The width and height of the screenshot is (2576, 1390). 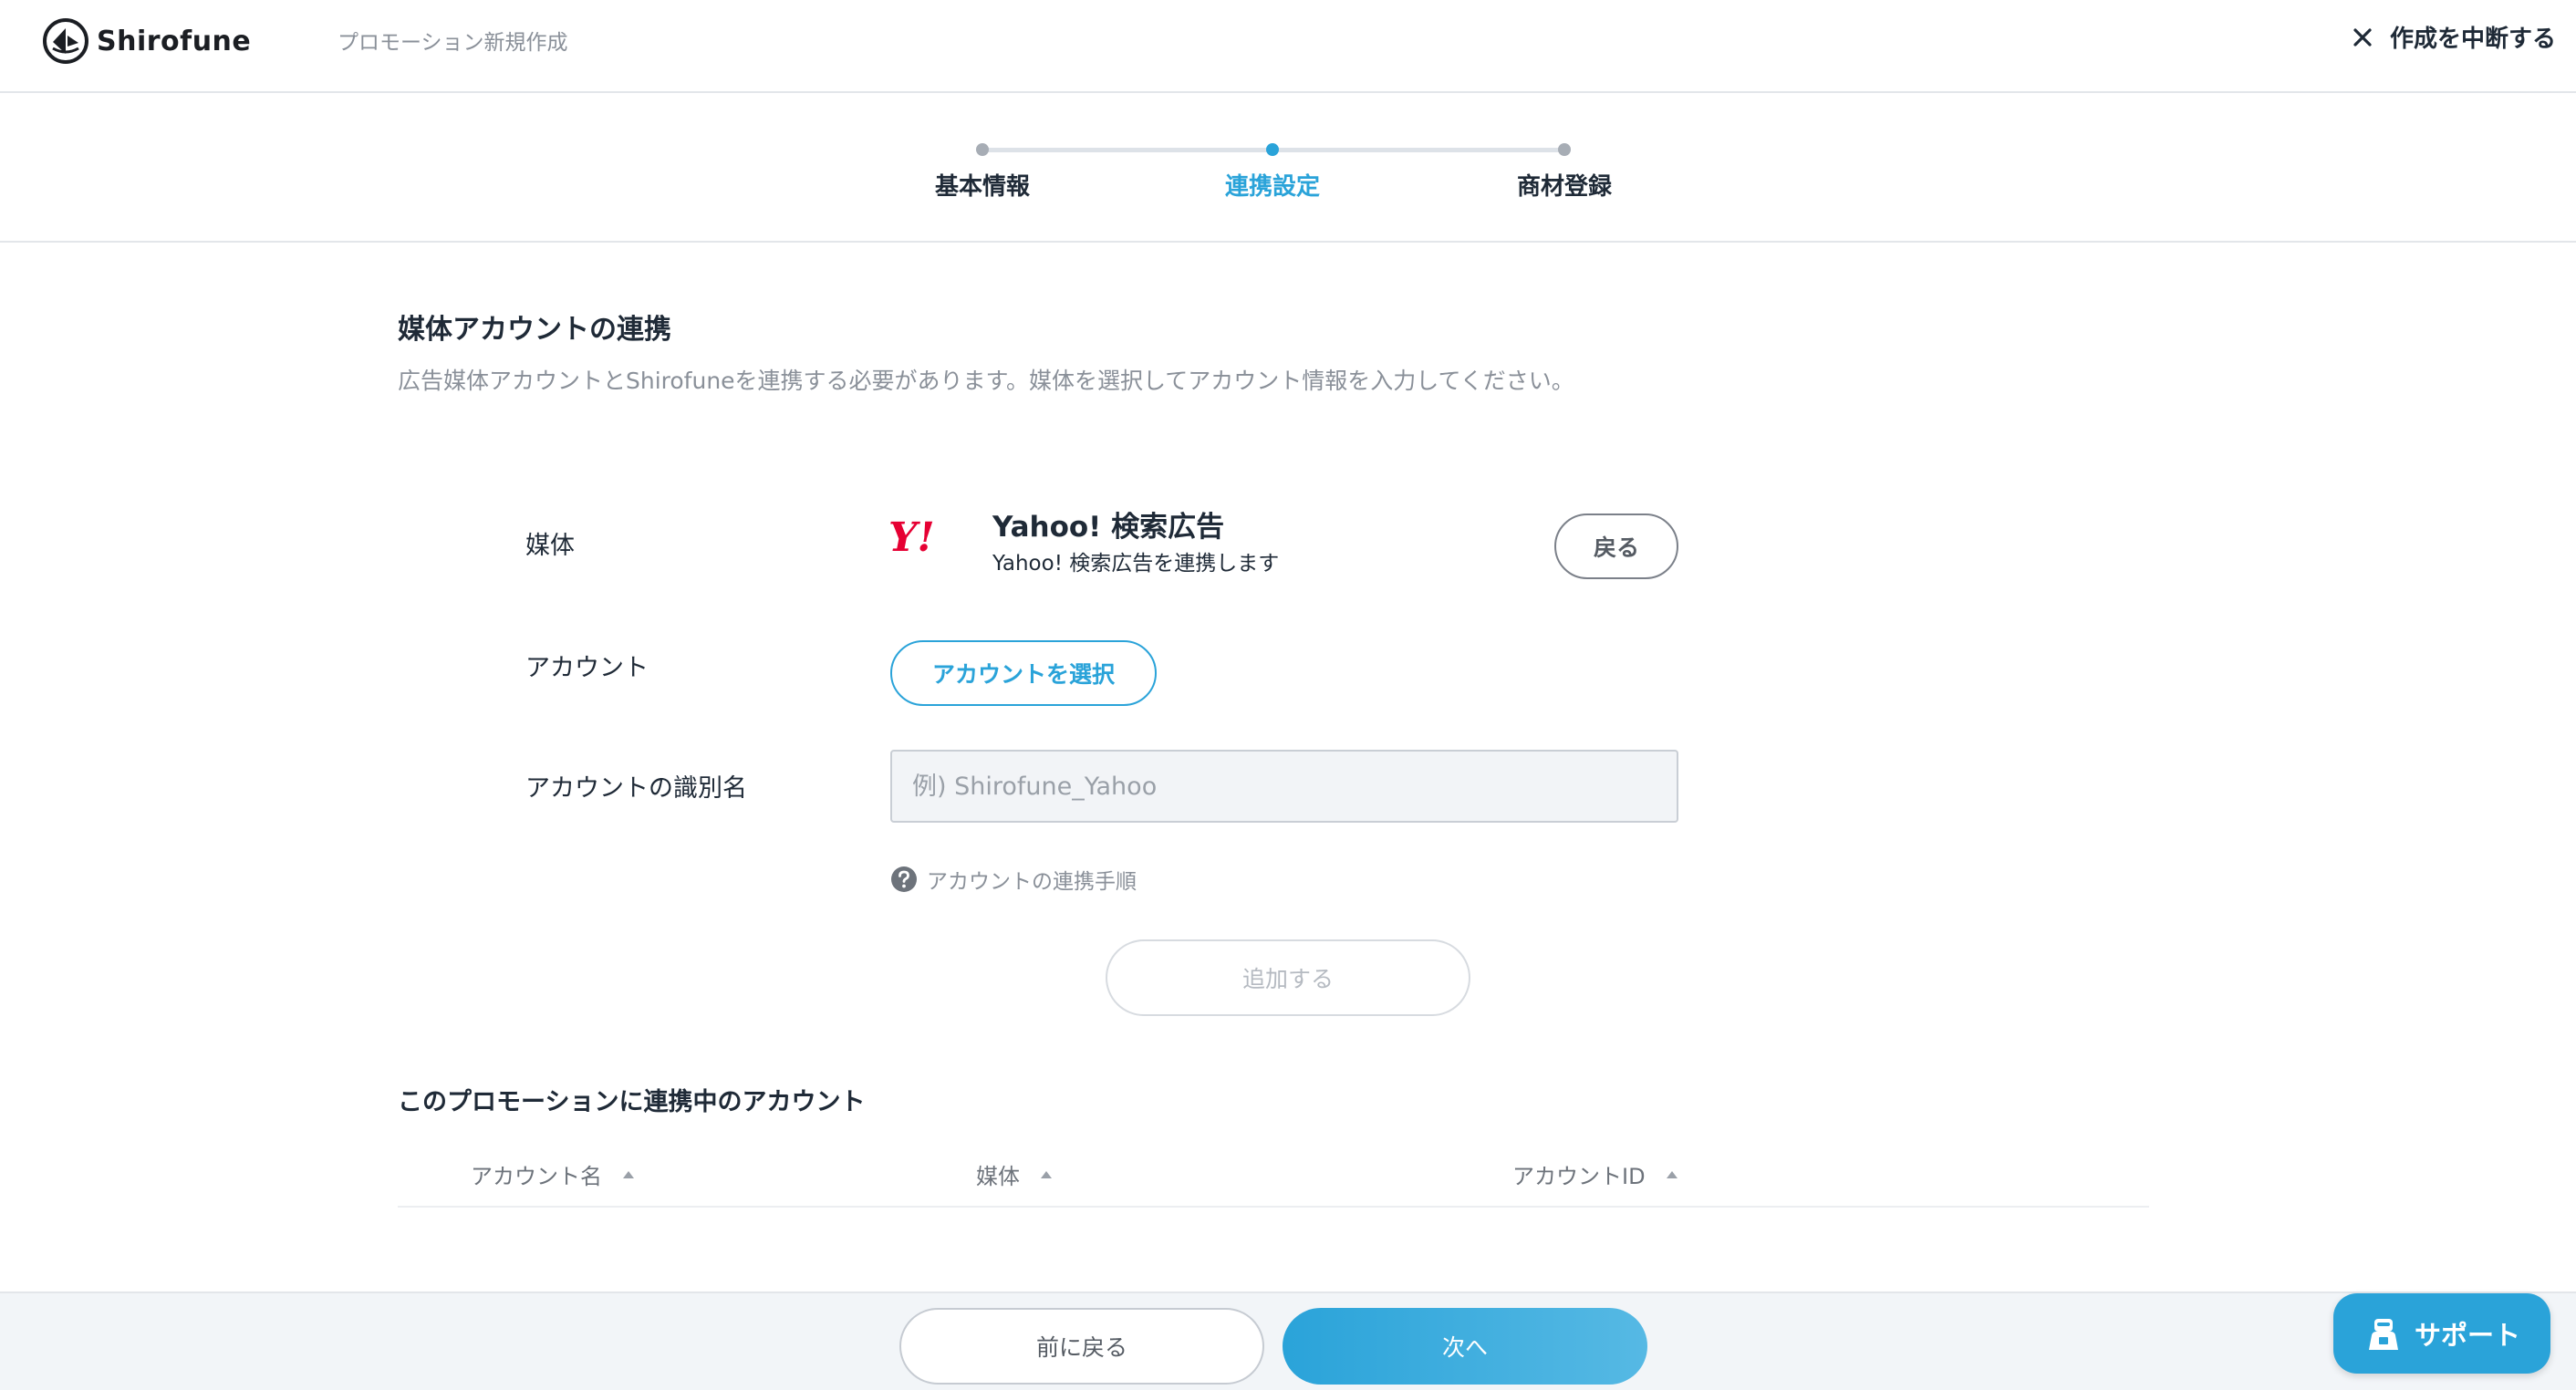 What do you see at coordinates (1284, 786) in the screenshot?
I see `account-name-input` at bounding box center [1284, 786].